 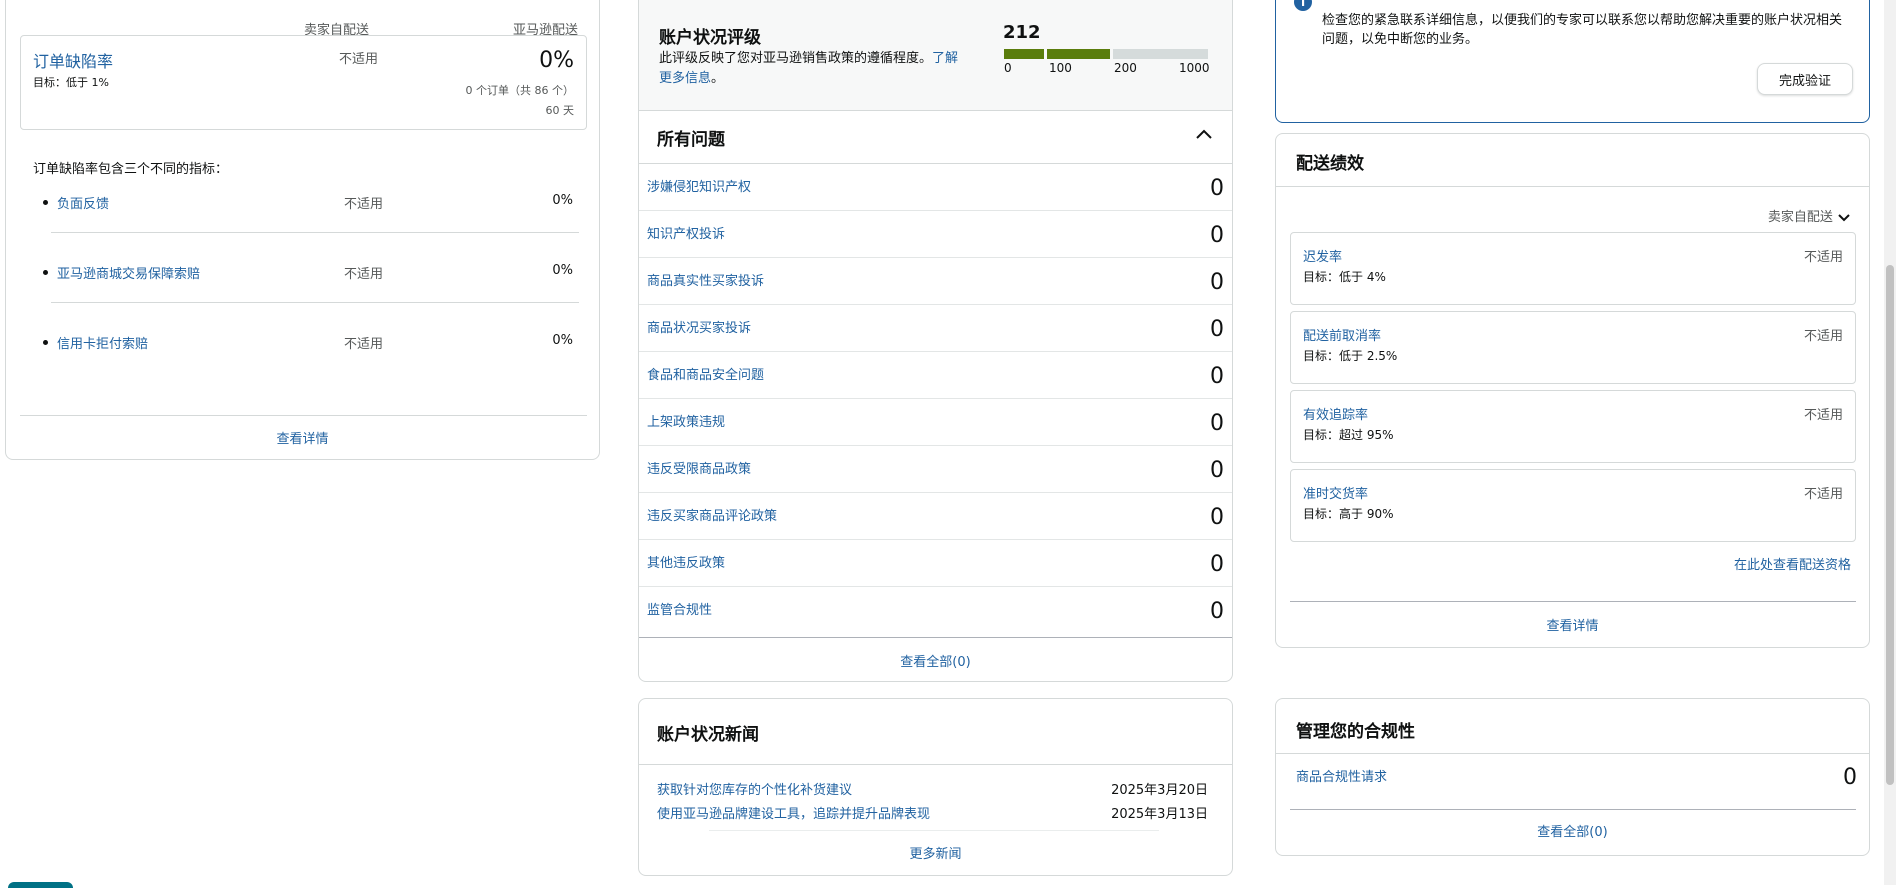 I want to click on fulfillment-filter-dropdown: 卖家自配送, so click(x=1809, y=215).